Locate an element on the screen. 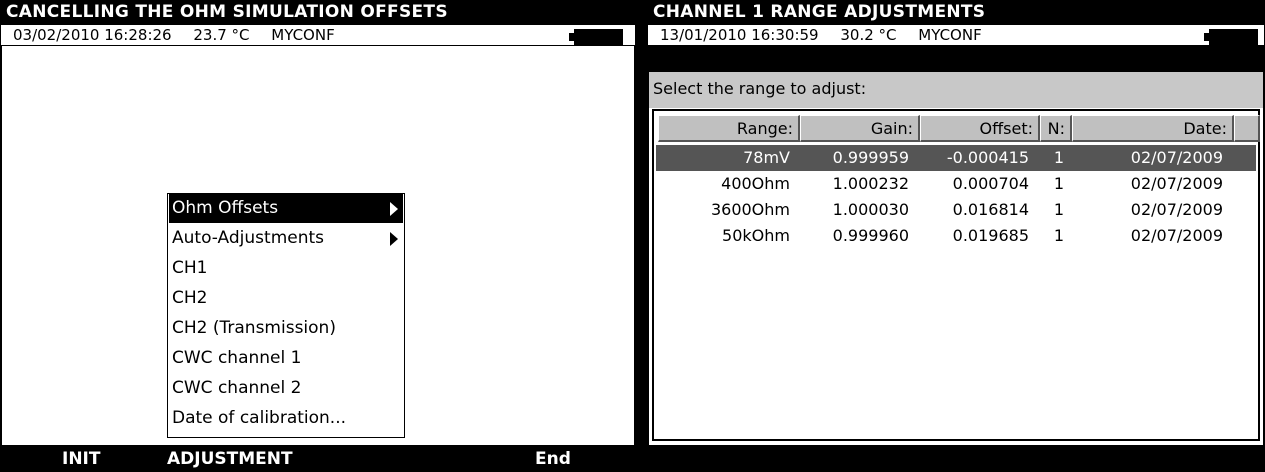 The image size is (1265, 472). menu-item-label: Ohm Offsets is located at coordinates (225, 208).